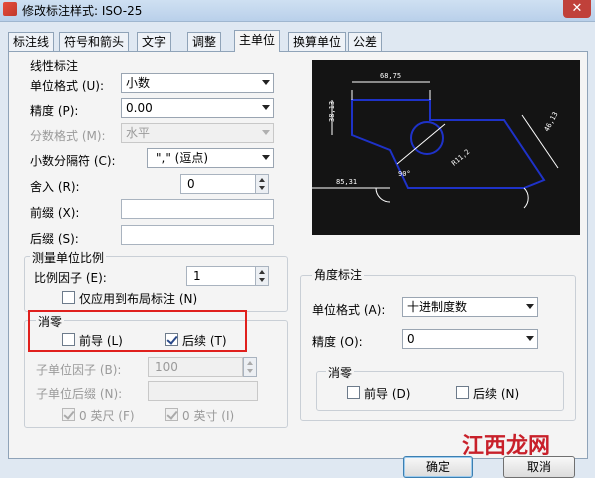 This screenshot has height=478, width=595. What do you see at coordinates (82, 11) in the screenshot?
I see `window-title: 修改标注样式: ISO-25` at bounding box center [82, 11].